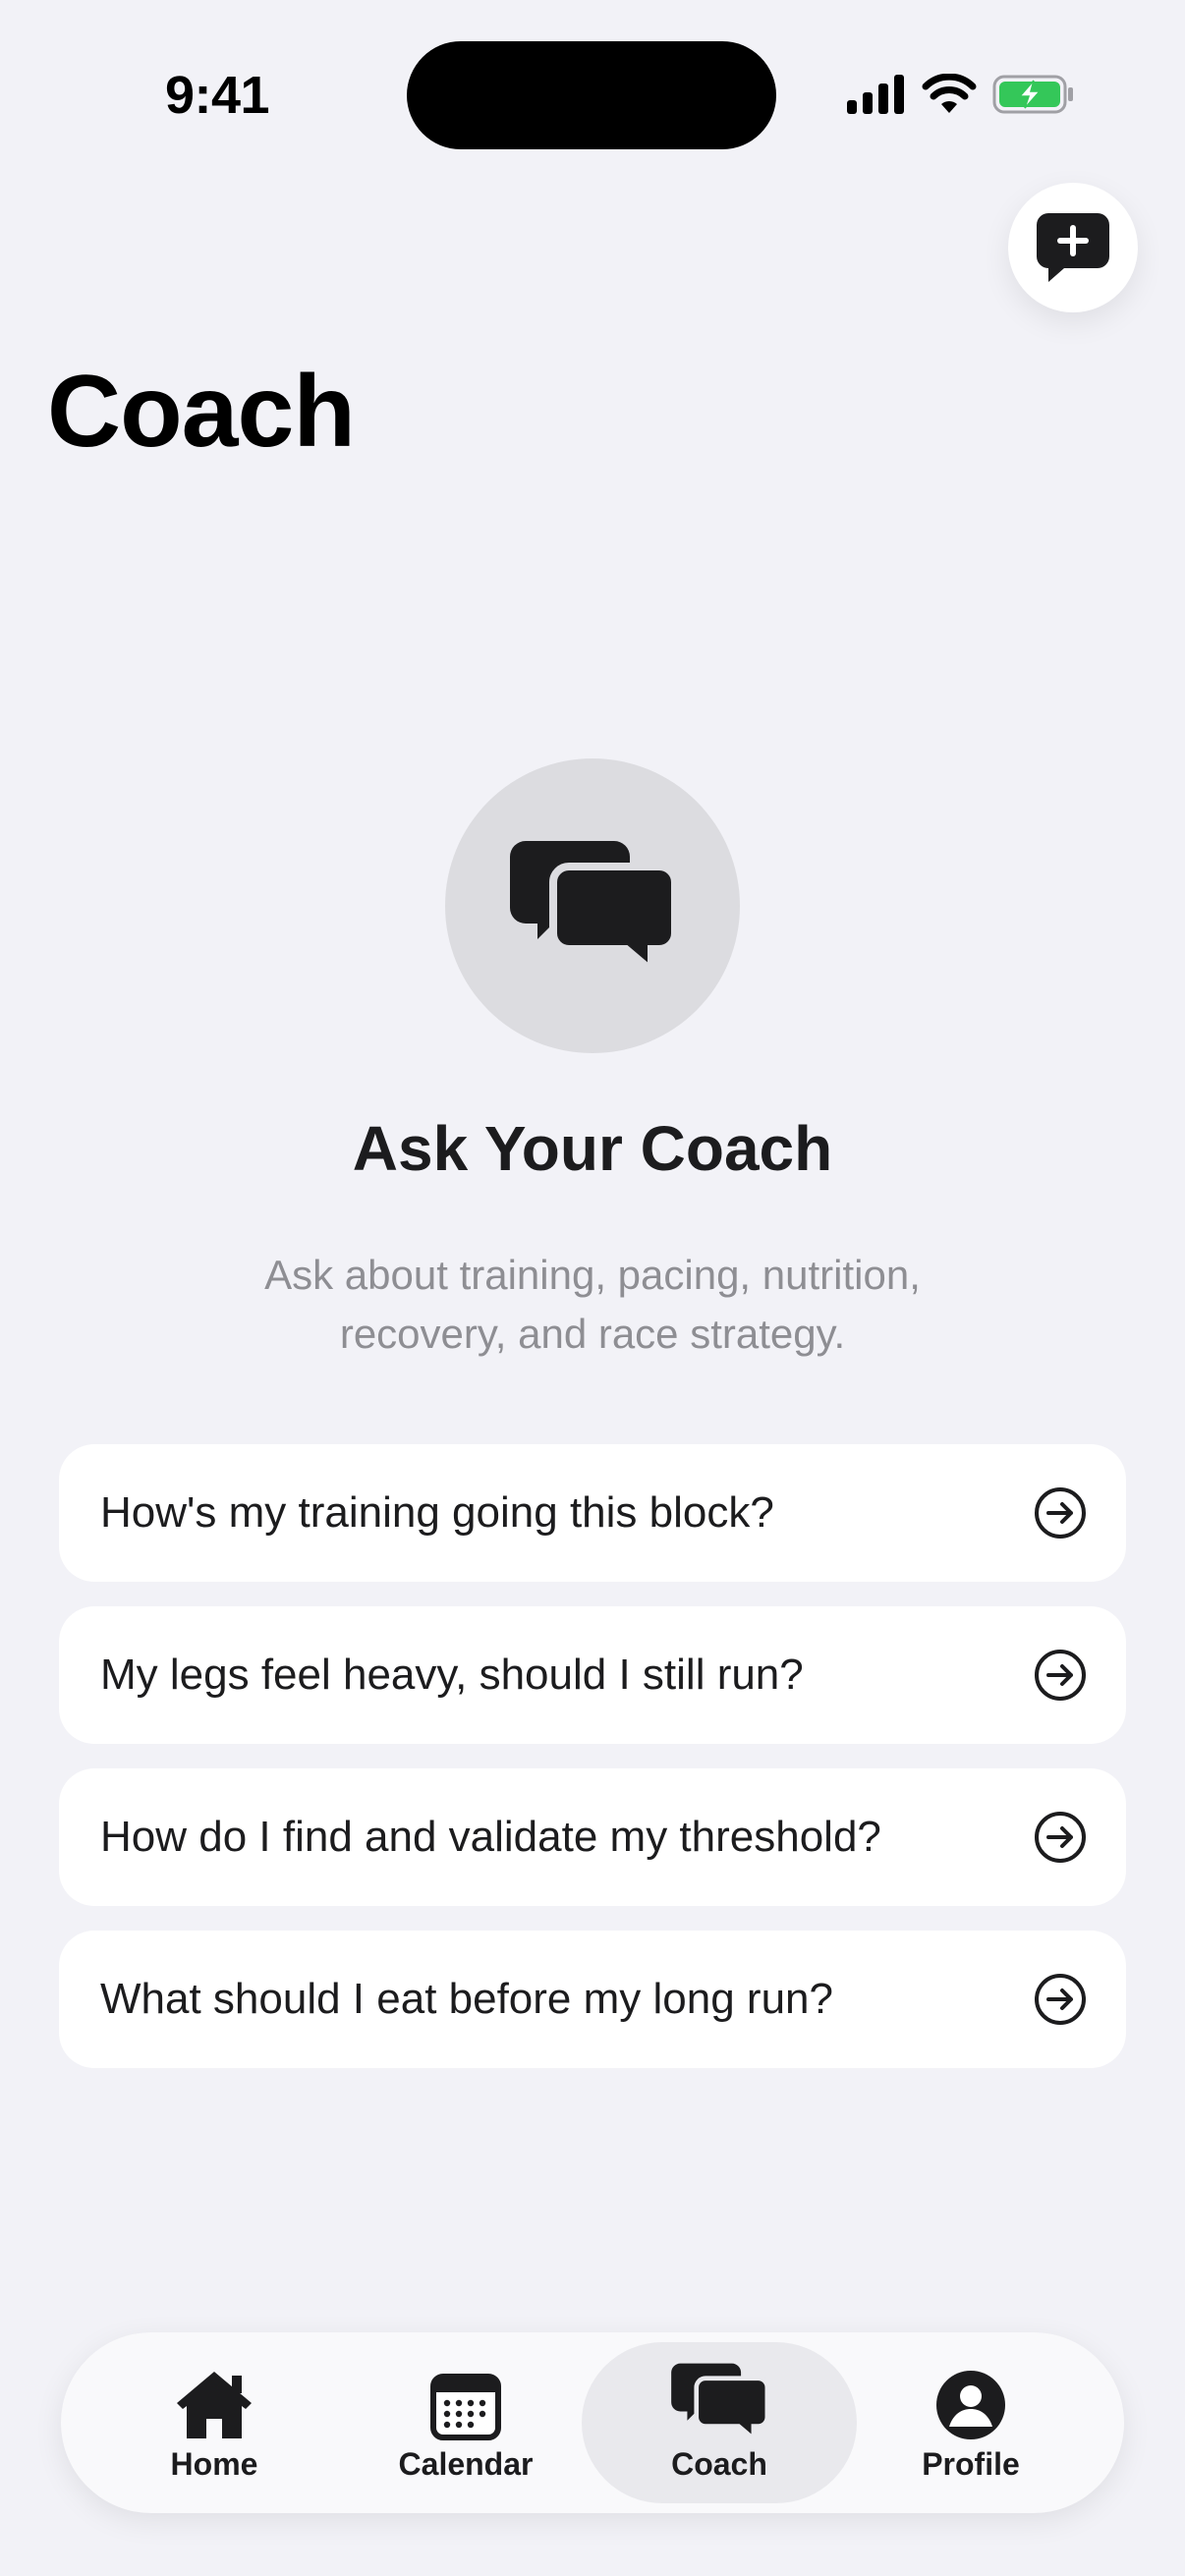 The width and height of the screenshot is (1185, 2576). I want to click on suggestion-button: My legs feel heavy, should I still run?, so click(592, 1675).